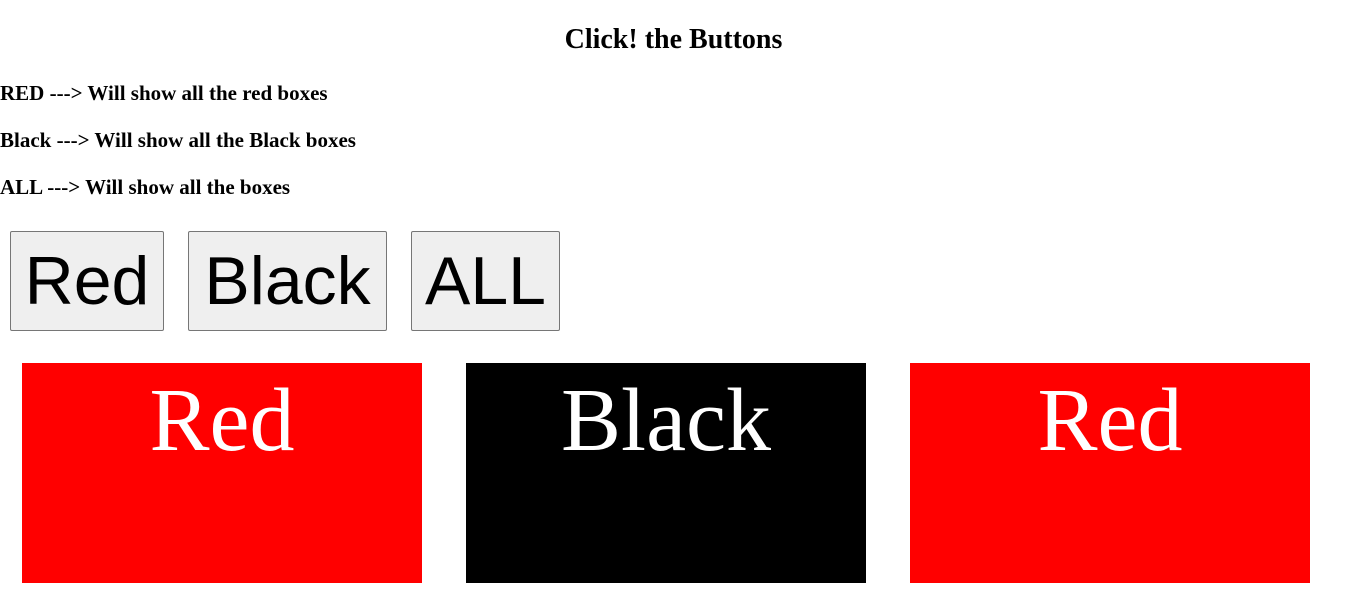 Image resolution: width=1347 pixels, height=614 pixels. Describe the element at coordinates (666, 473) in the screenshot. I see `black-box: Black` at that location.